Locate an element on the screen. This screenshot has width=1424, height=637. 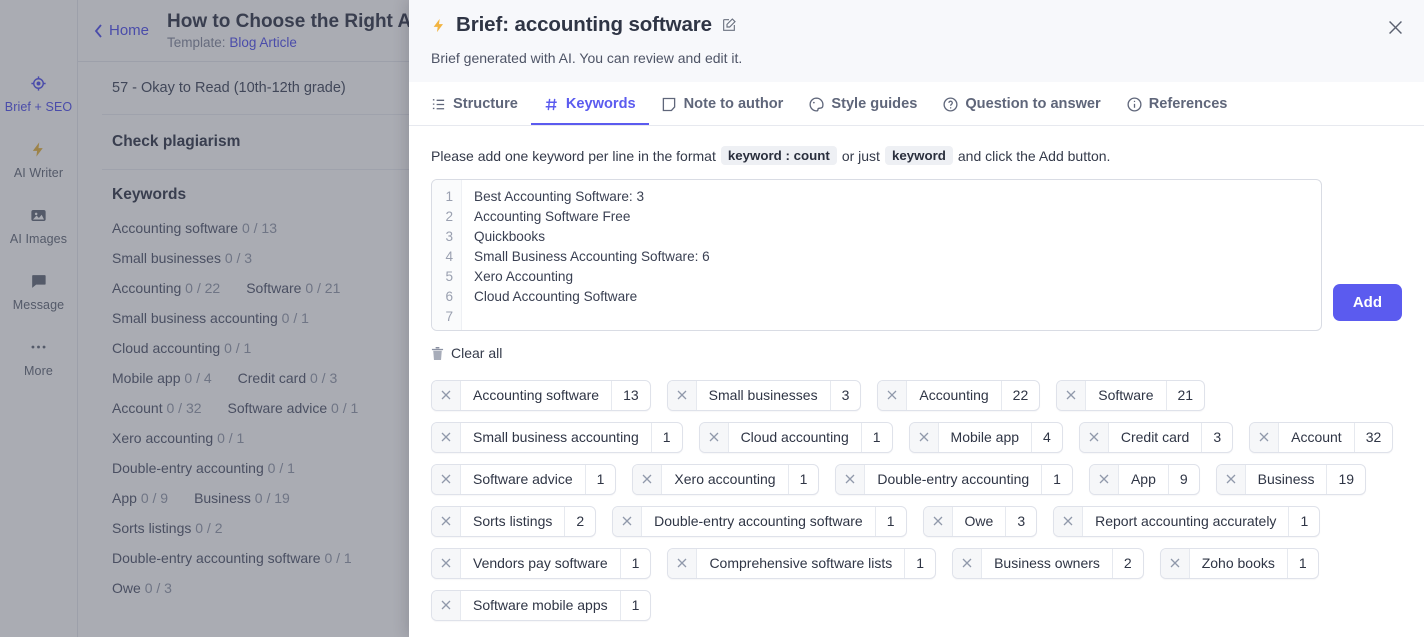
keyword-tag: Vendors pay software 1 is located at coordinates (541, 563).